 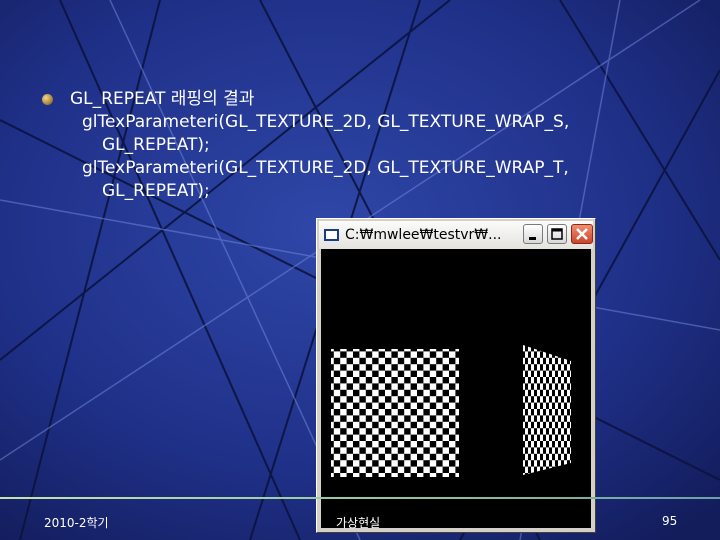 I want to click on code-line-4: GL_REPEAT);, so click(x=156, y=191).